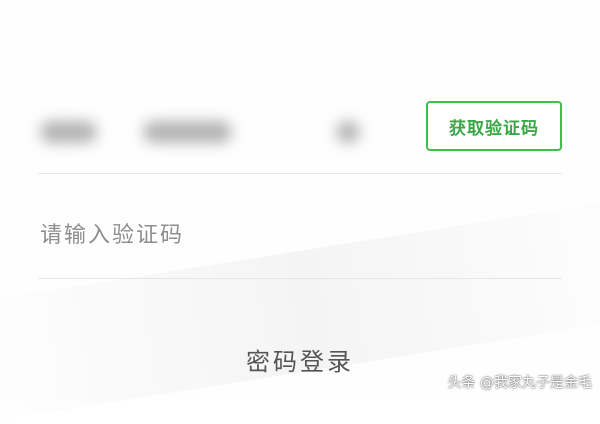  What do you see at coordinates (250, 235) in the screenshot?
I see `verification-code-input` at bounding box center [250, 235].